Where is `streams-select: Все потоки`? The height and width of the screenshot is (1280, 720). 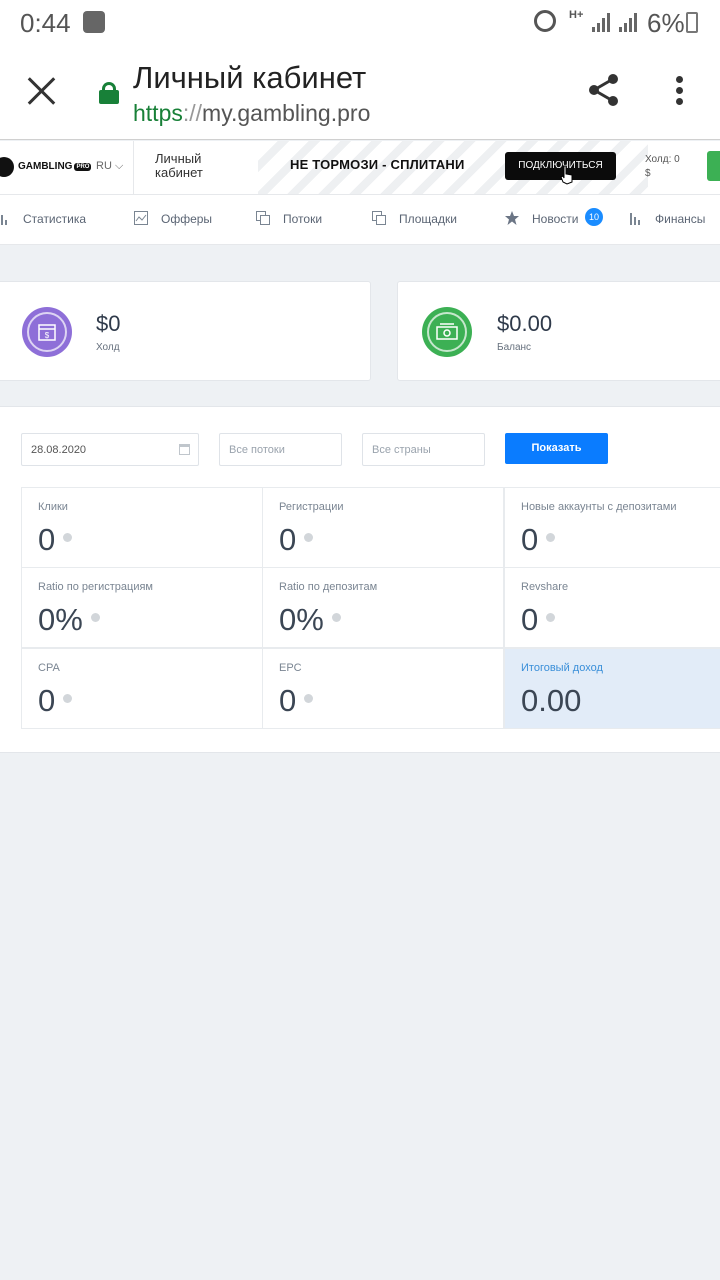 streams-select: Все потоки is located at coordinates (280, 449).